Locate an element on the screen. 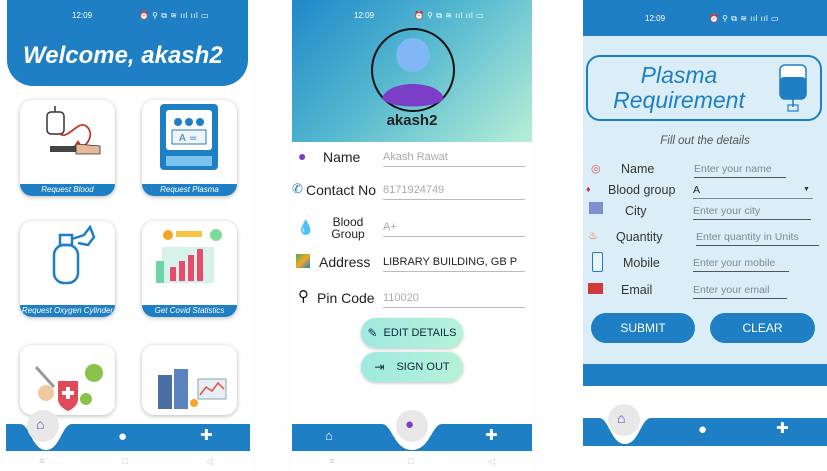 The width and height of the screenshot is (827, 471). avatar is located at coordinates (413, 70).